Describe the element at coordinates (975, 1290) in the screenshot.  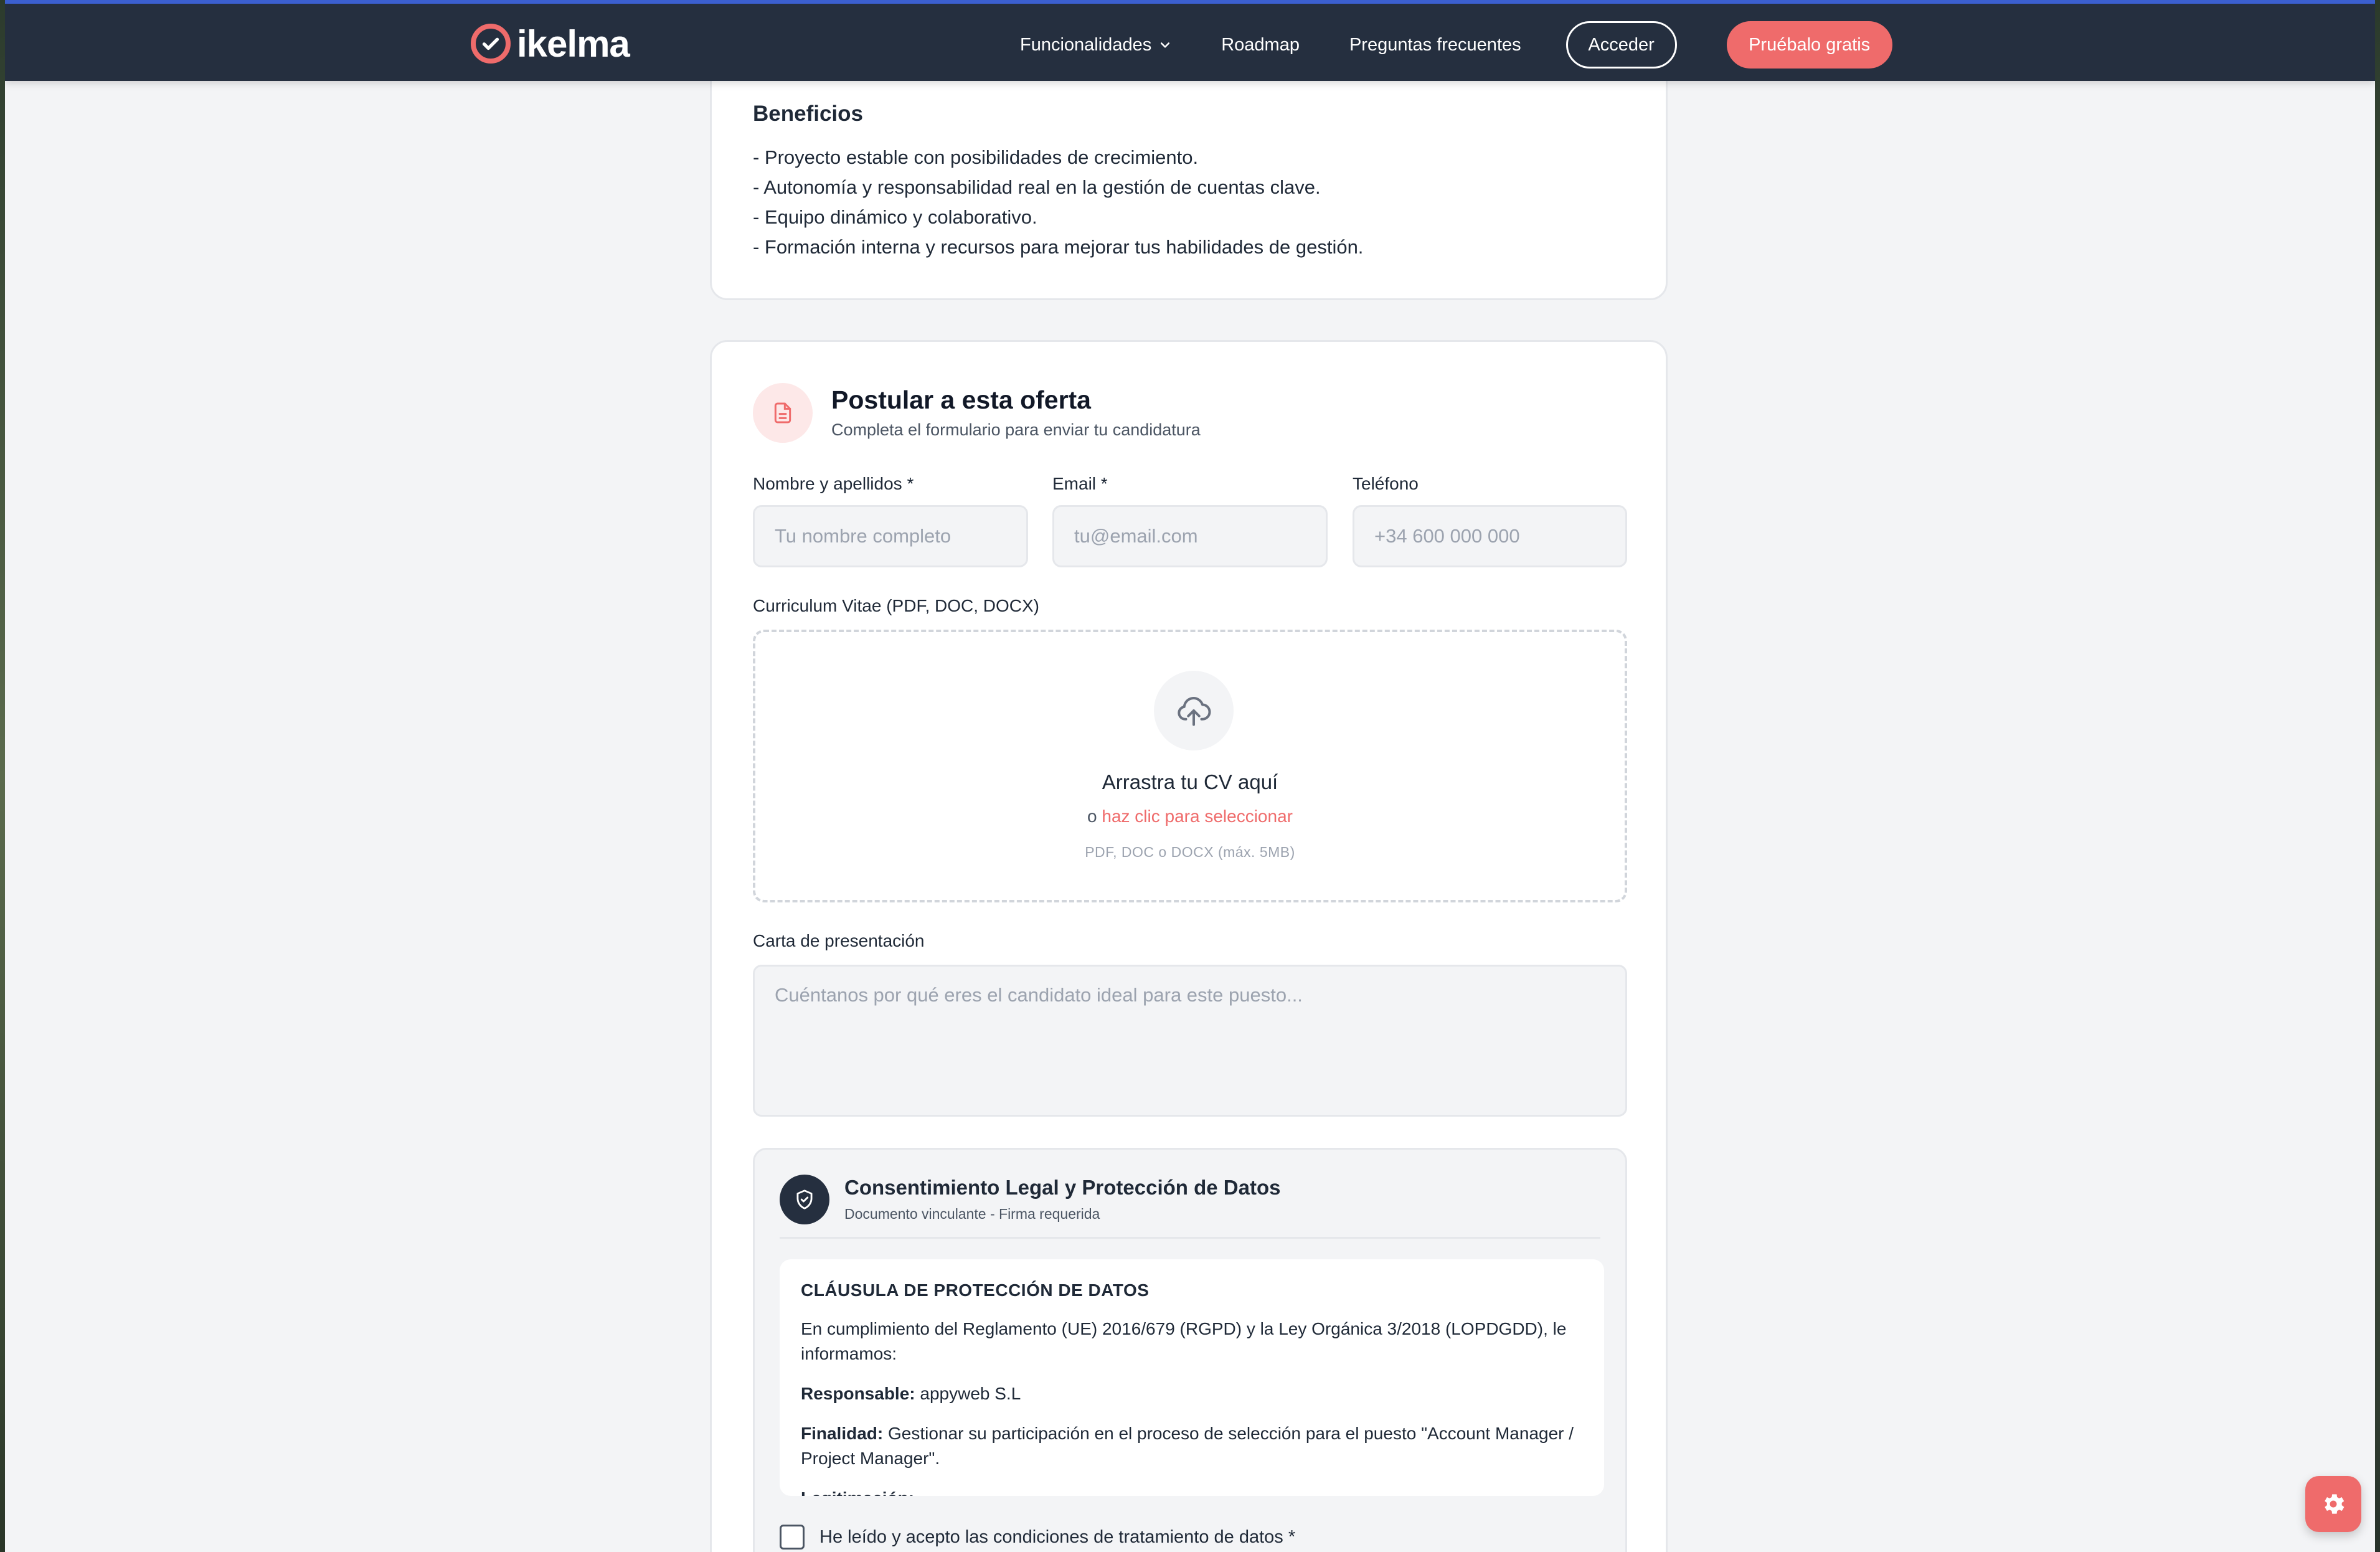
I see `clause-title: CLÁUSULA DE PROTECCIÓN DE DATOS` at that location.